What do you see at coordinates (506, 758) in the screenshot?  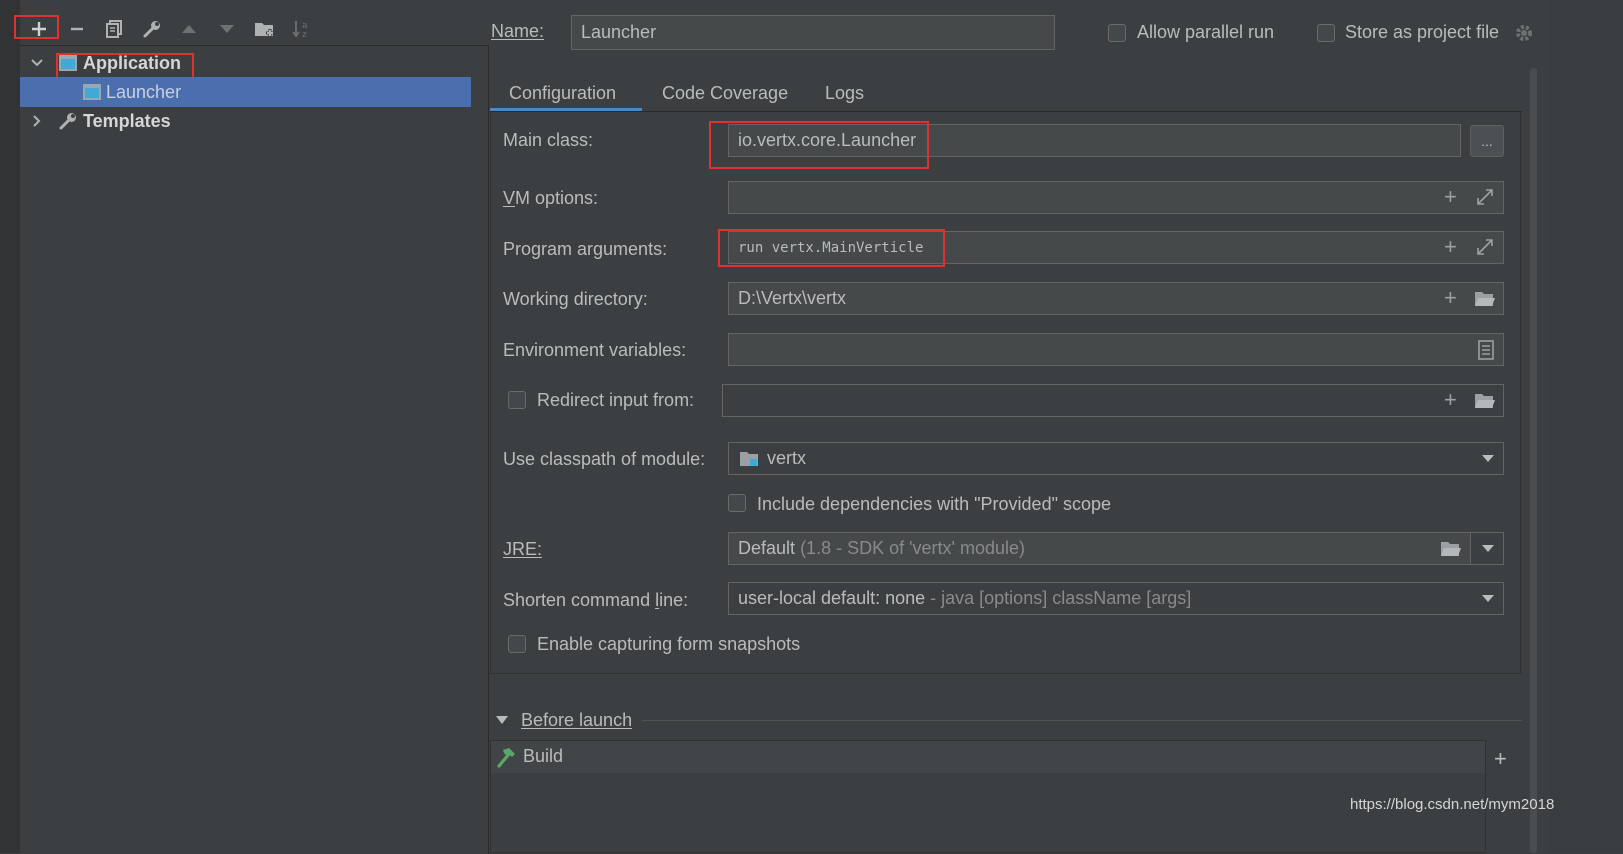 I see `hammer-icon` at bounding box center [506, 758].